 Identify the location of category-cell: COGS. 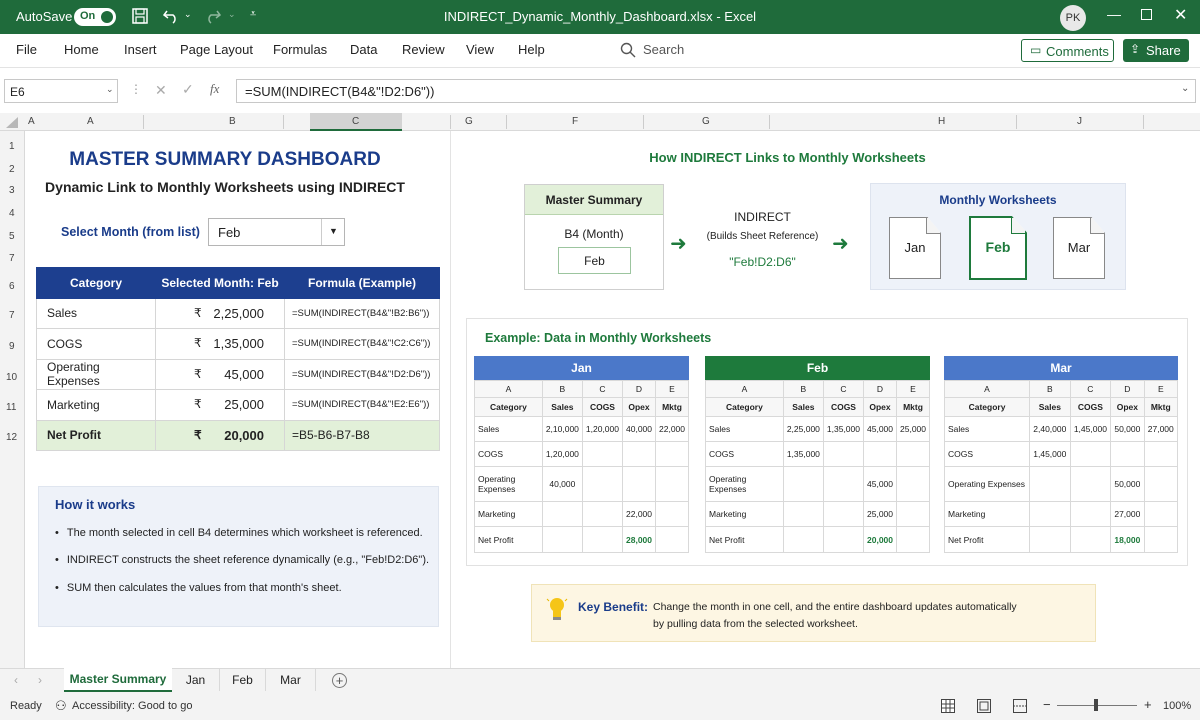
(744, 454).